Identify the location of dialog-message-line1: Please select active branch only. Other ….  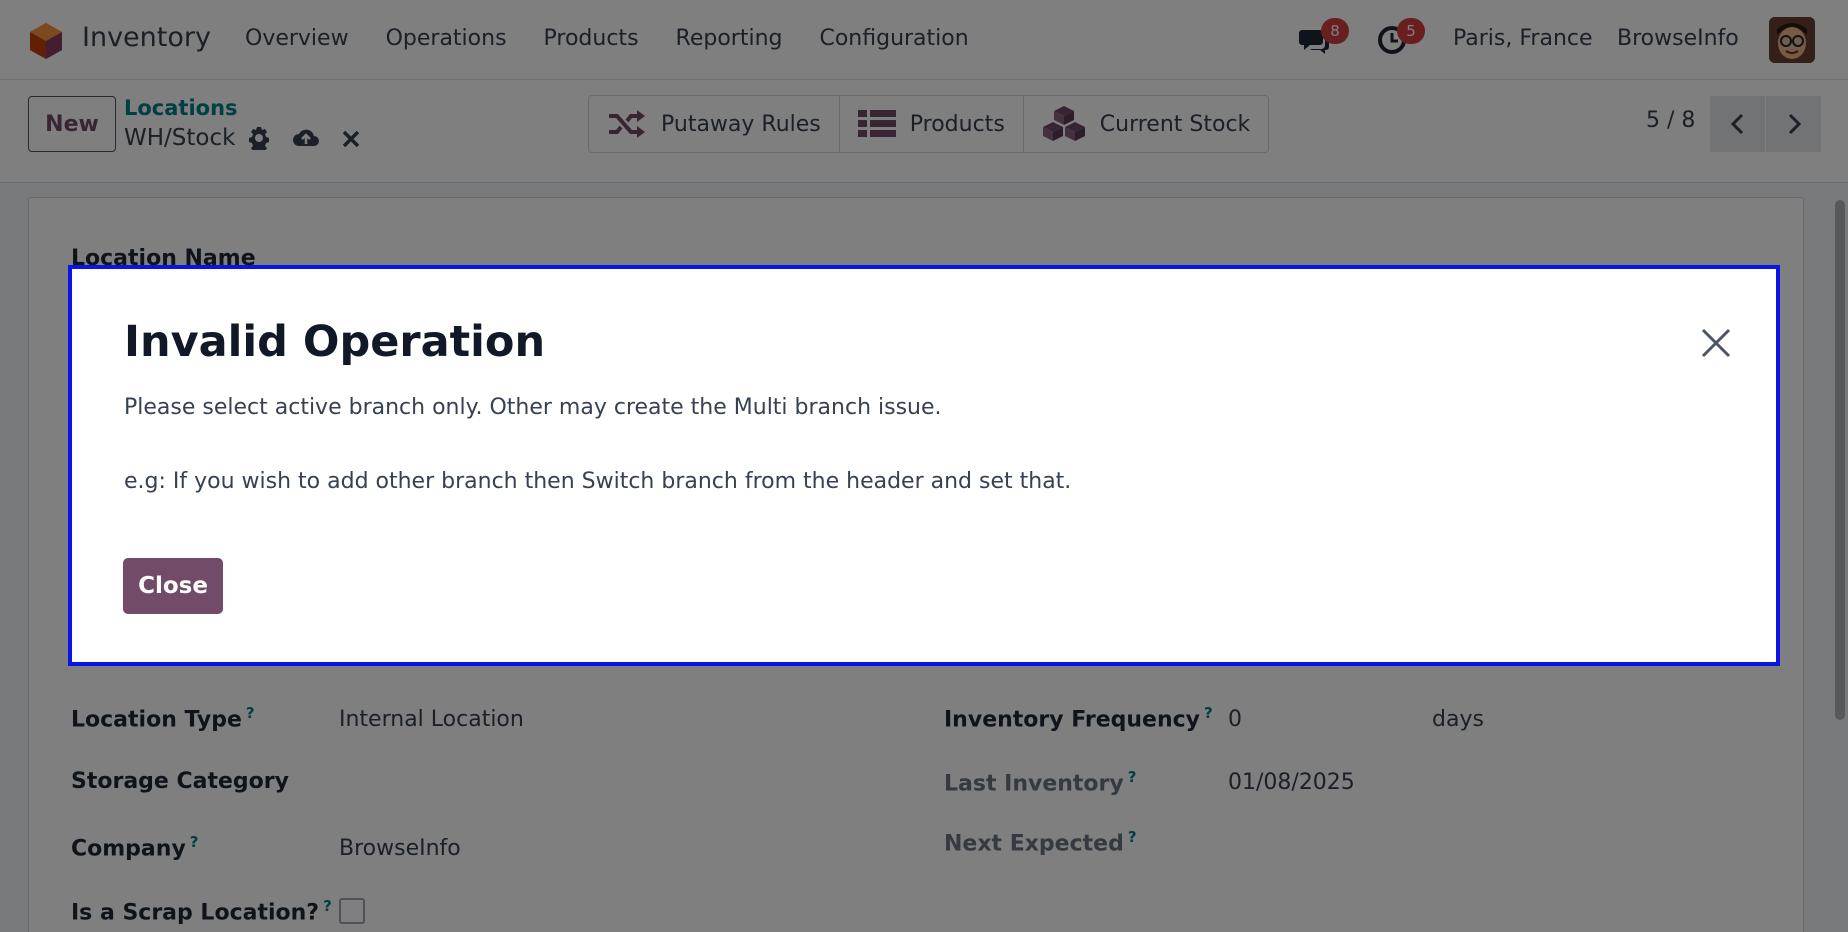
(533, 407).